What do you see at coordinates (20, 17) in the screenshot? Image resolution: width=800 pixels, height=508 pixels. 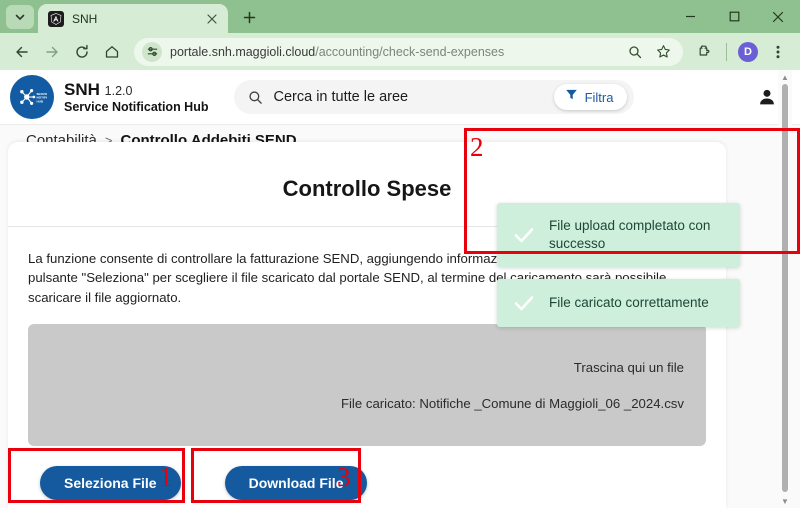 I see `tab-search-icon` at bounding box center [20, 17].